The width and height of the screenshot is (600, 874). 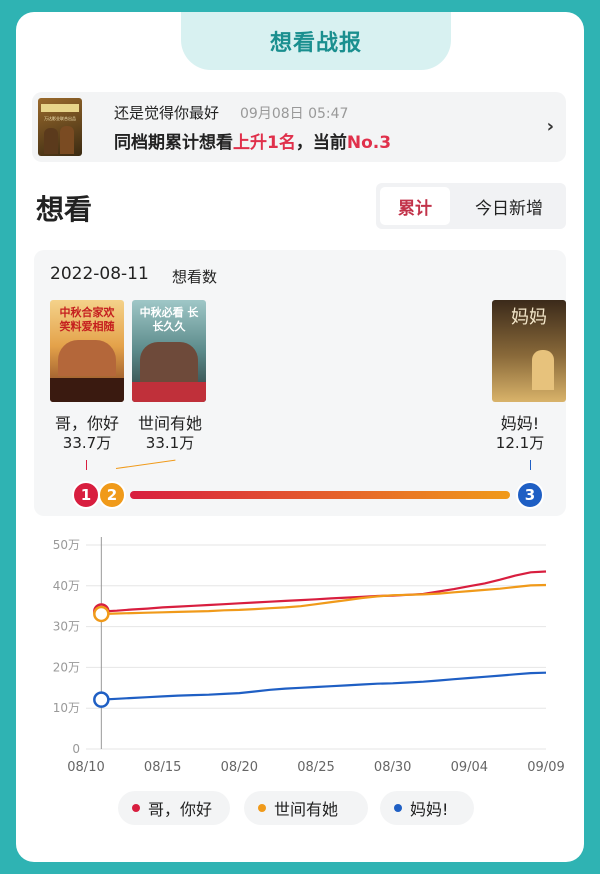 I want to click on banner-msg-prefix: 同档期累计想看, so click(x=173, y=143).